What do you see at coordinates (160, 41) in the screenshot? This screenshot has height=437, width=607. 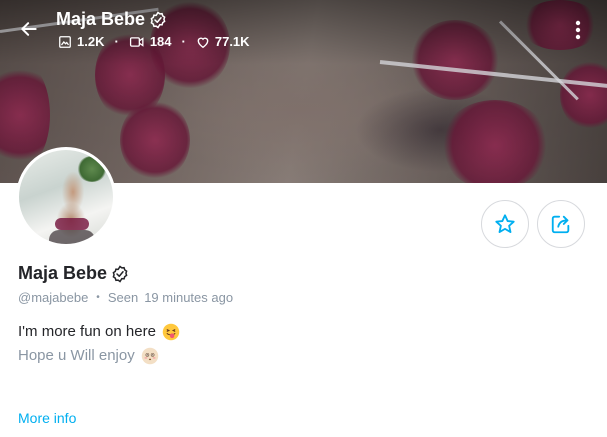 I see `videos-count: 184` at bounding box center [160, 41].